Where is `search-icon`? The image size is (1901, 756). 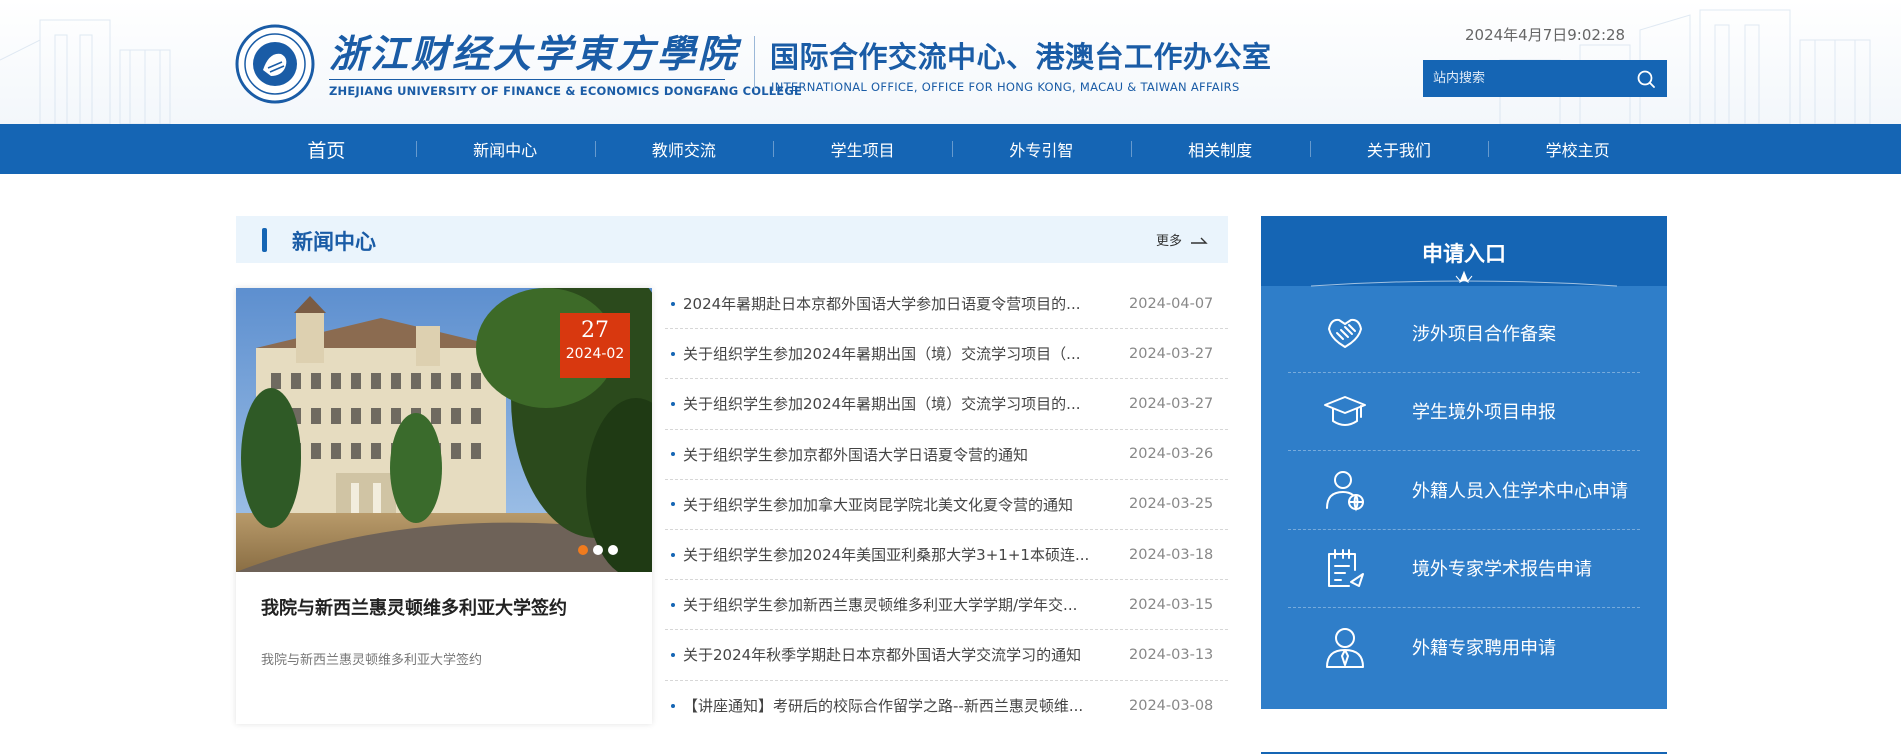 search-icon is located at coordinates (1646, 79).